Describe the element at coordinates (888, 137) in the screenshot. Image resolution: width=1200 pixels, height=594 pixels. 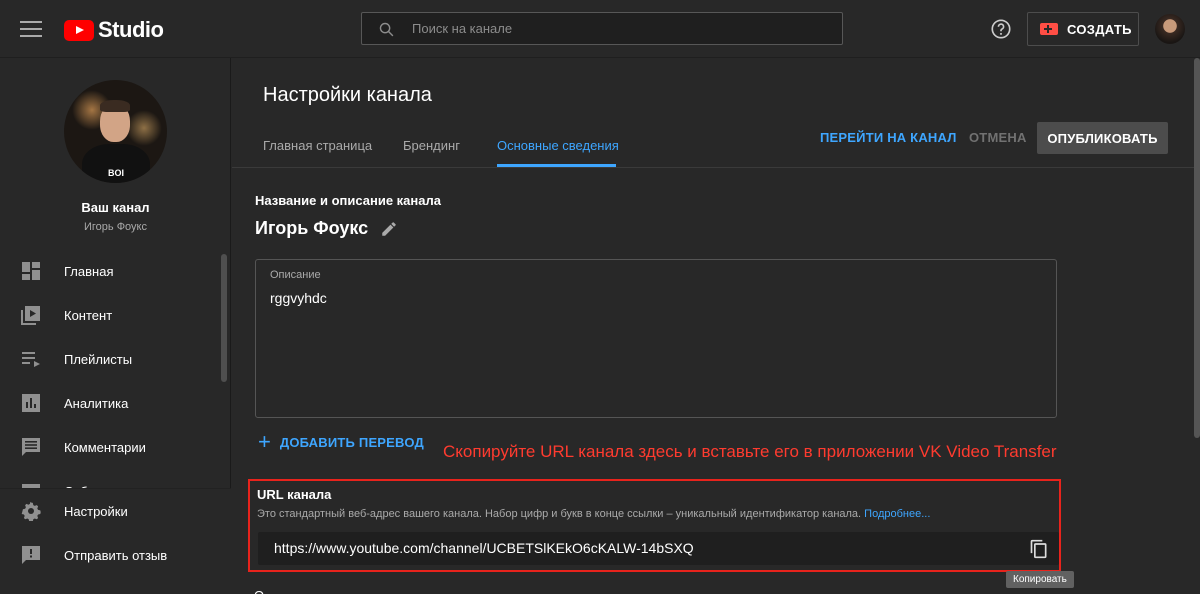
I see `go-to-channel-button: ПЕРЕЙТИ НА КАНАЛ` at that location.